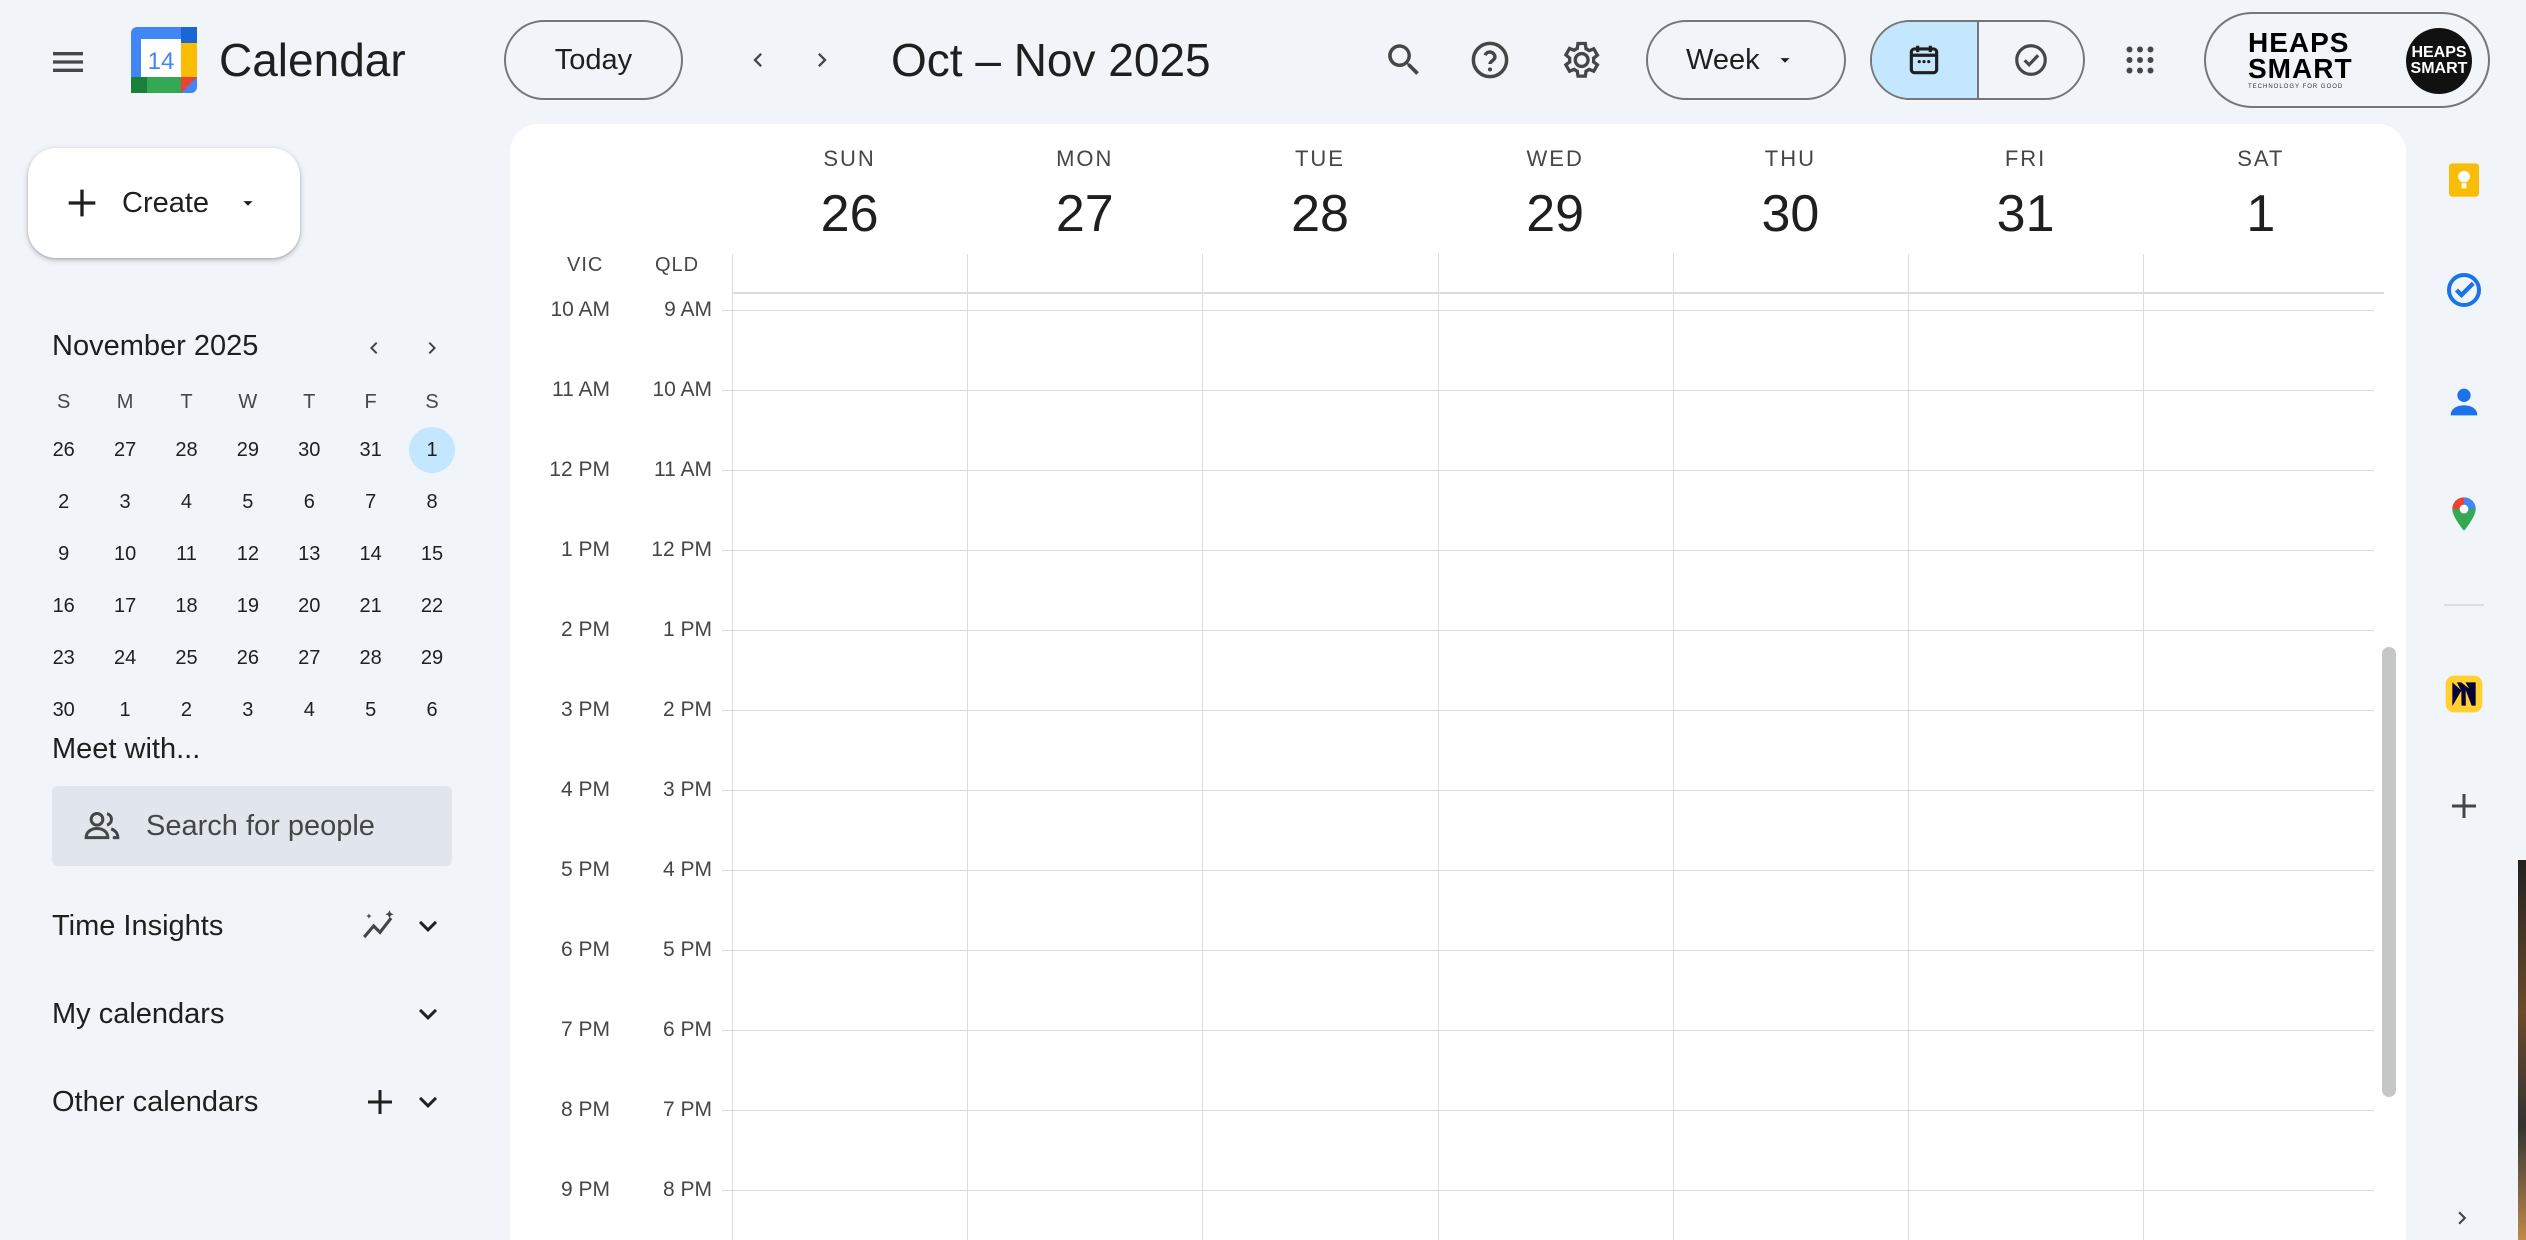 This screenshot has height=1240, width=2526. What do you see at coordinates (2464, 290) in the screenshot?
I see `tasks-addon-button` at bounding box center [2464, 290].